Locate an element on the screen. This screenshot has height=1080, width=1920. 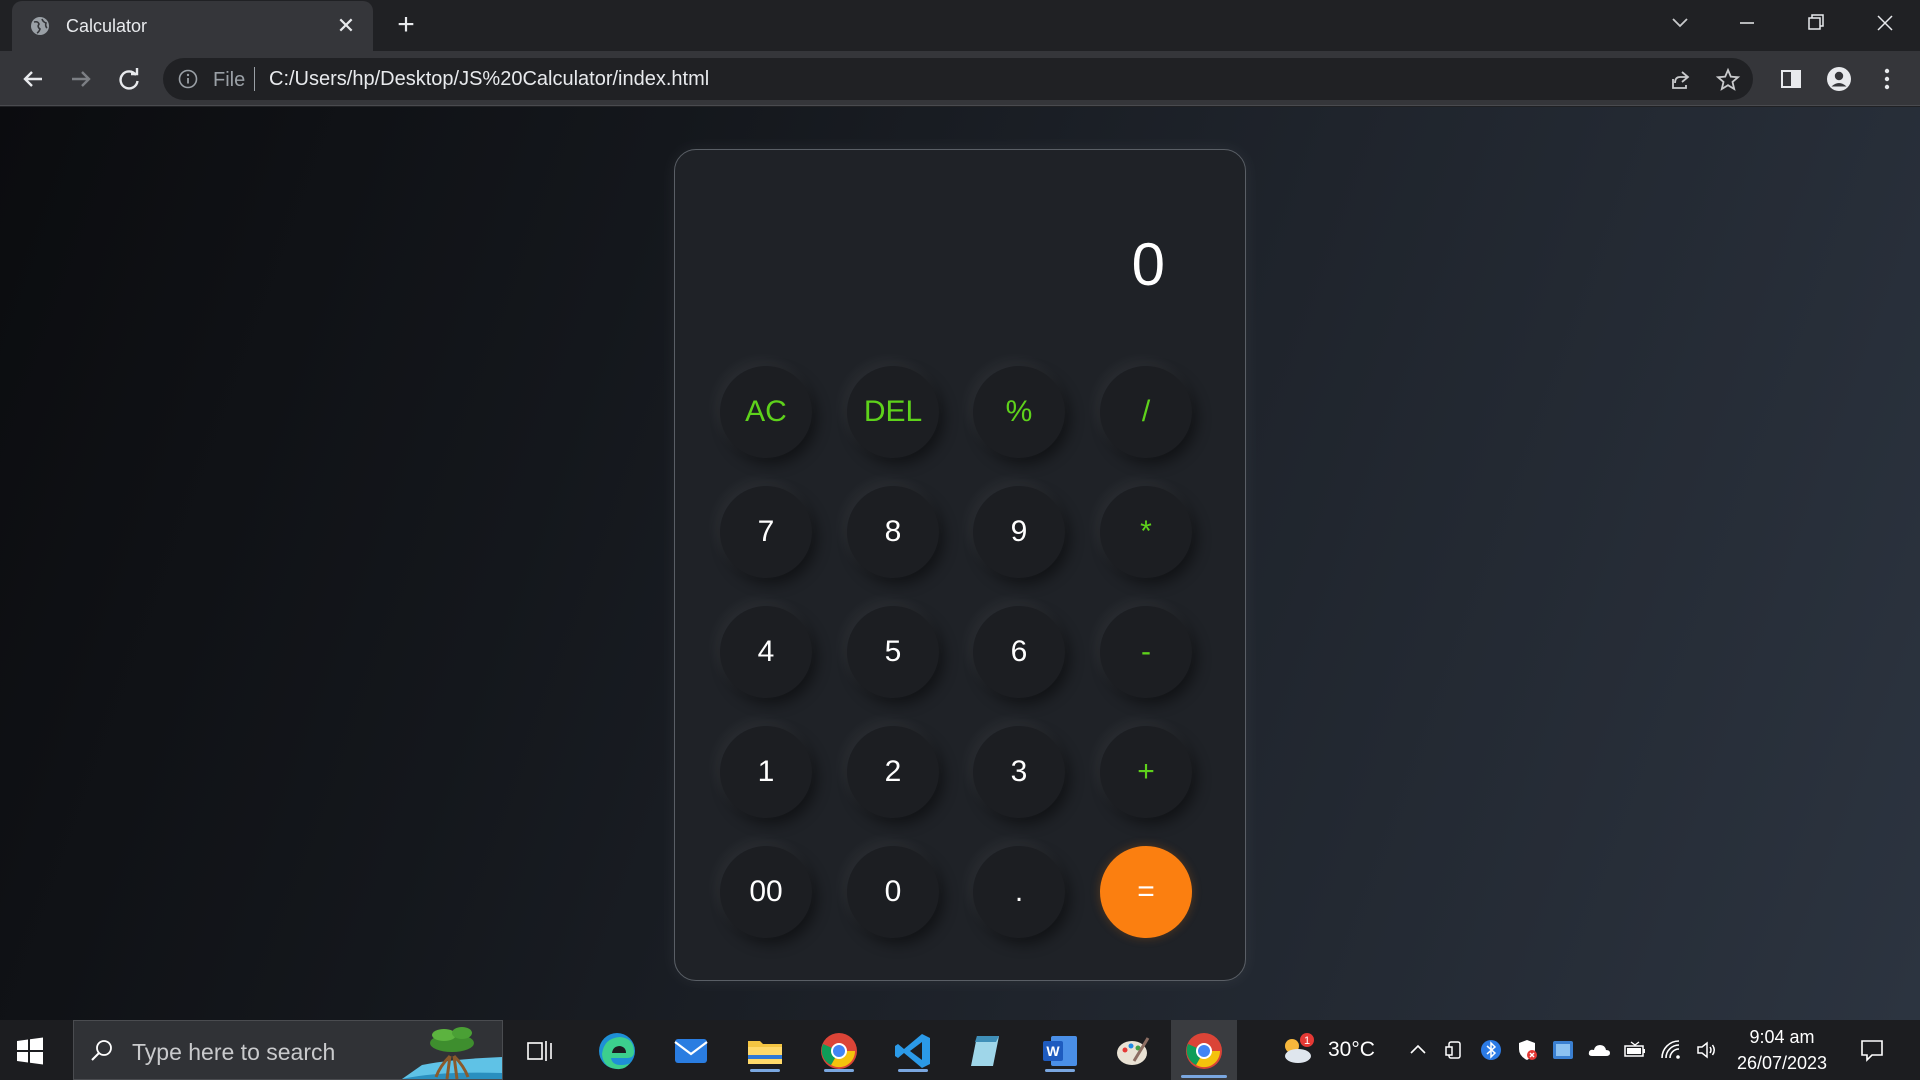
delete-button: DEL is located at coordinates (893, 412).